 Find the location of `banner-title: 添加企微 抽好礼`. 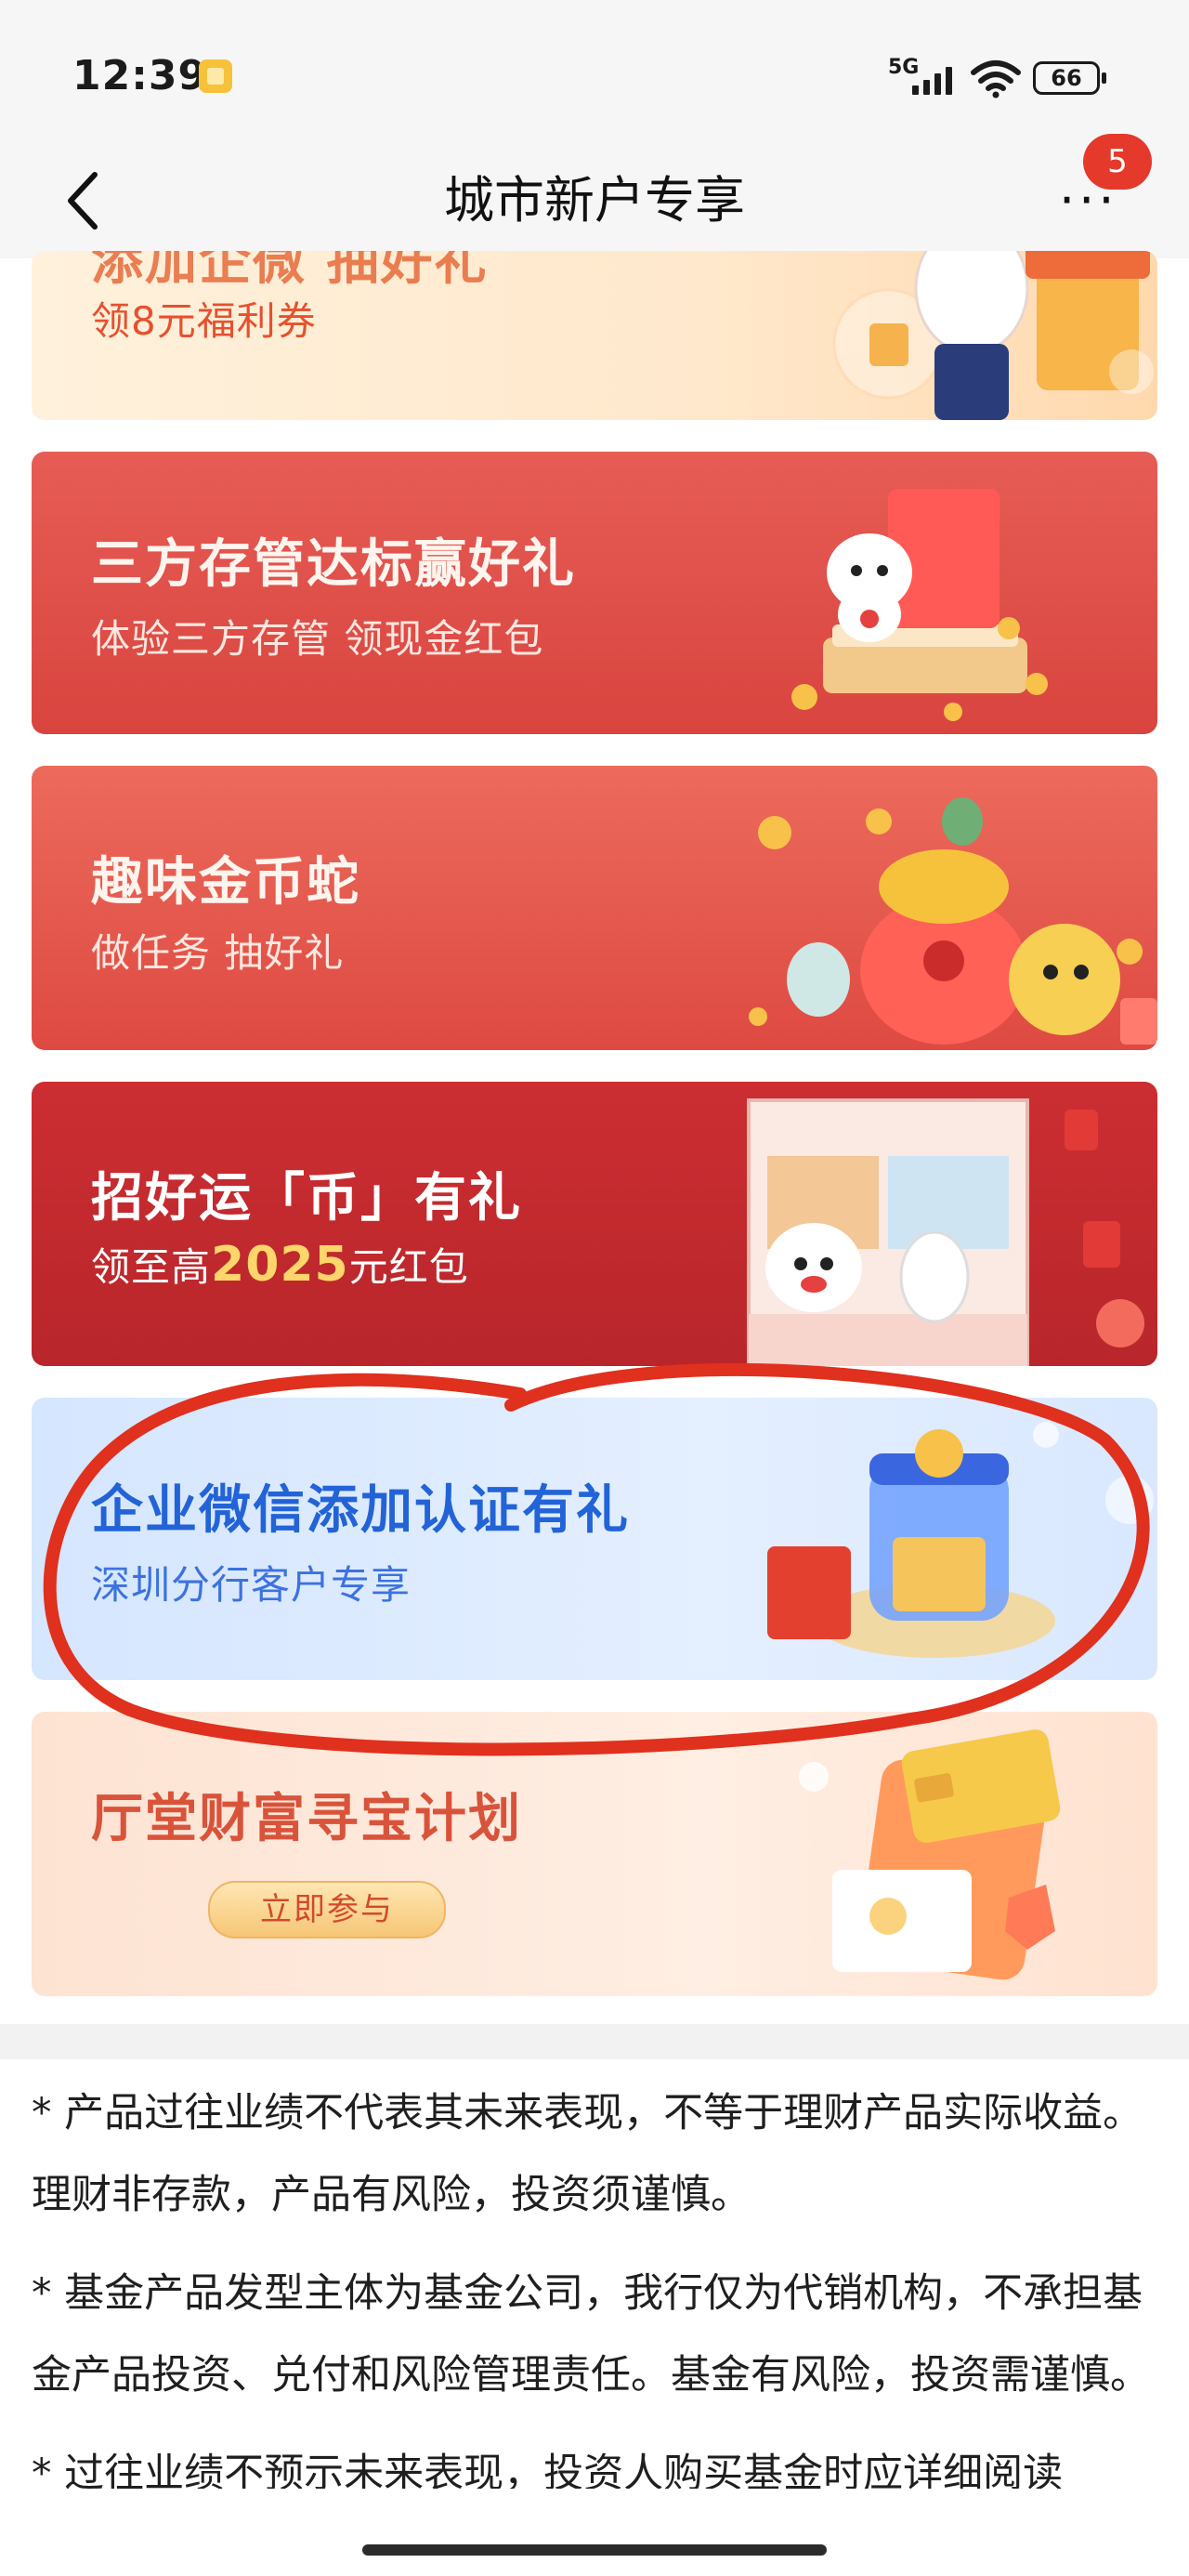

banner-title: 添加企微 抽好礼 is located at coordinates (290, 271).